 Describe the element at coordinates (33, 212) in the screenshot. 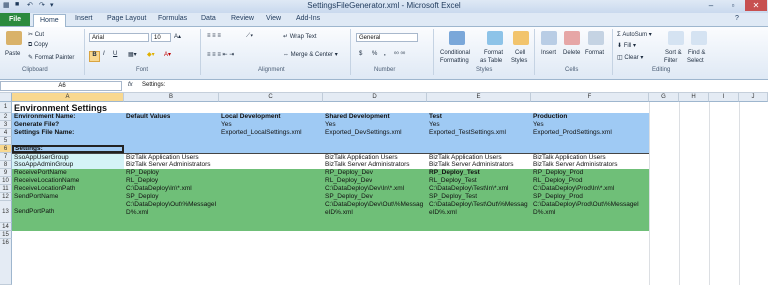

I see `setting-name: SendPortPath` at that location.